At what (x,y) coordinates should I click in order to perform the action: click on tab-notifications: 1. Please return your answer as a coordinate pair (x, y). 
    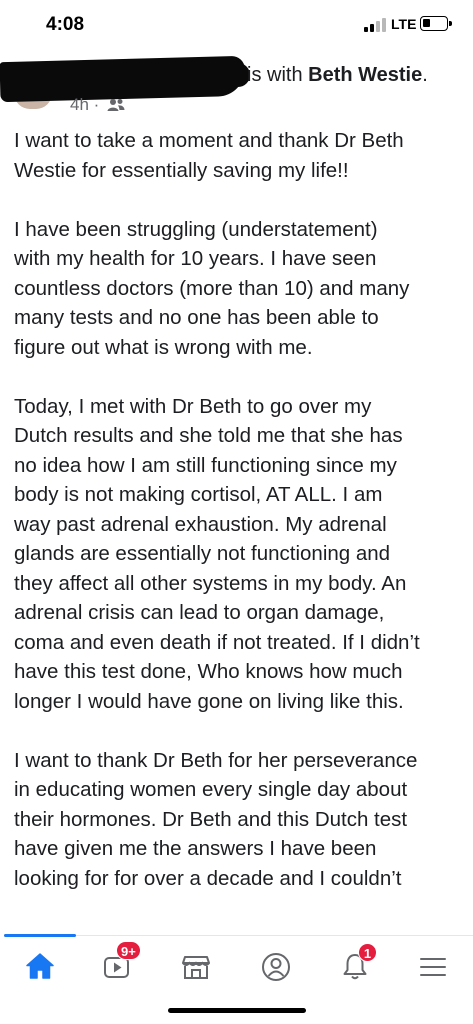
    Looking at the image, I should click on (355, 965).